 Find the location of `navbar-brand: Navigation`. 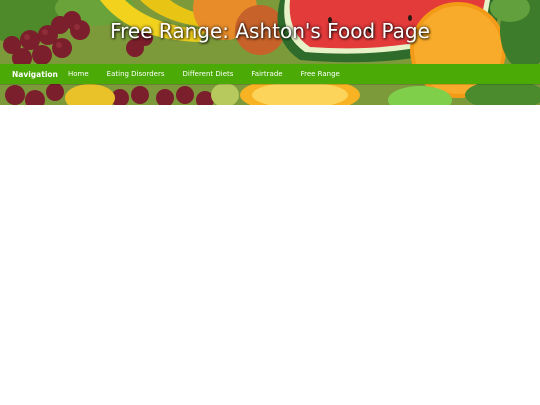

navbar-brand: Navigation is located at coordinates (34, 74).